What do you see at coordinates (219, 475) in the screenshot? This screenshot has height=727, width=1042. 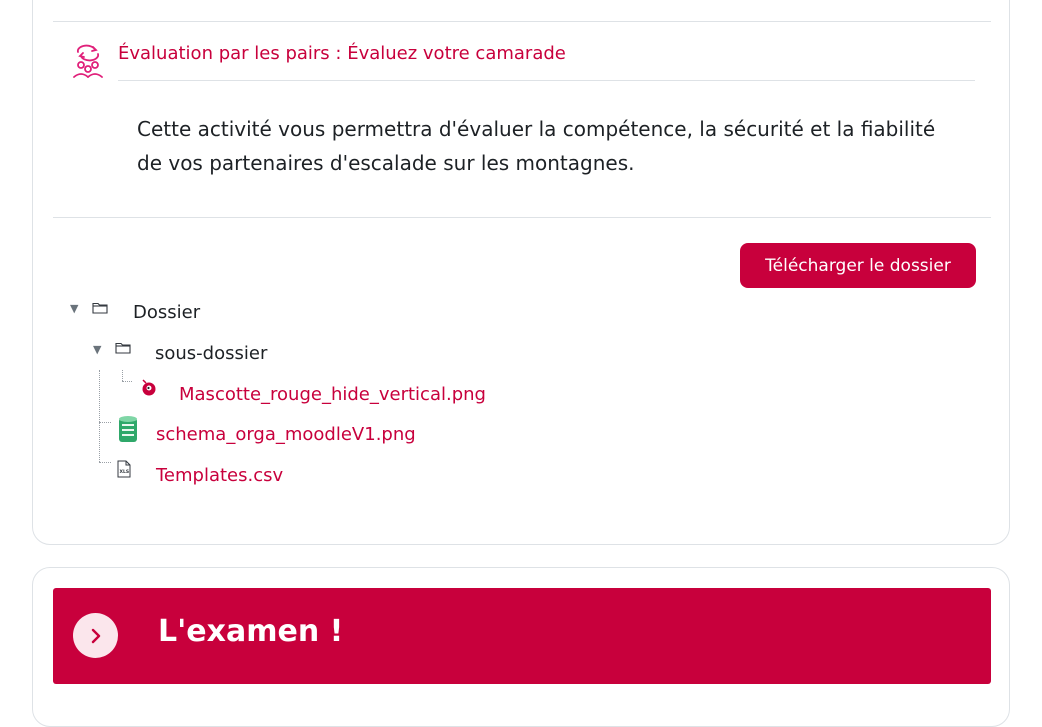 I see `file-link: Templates.csv` at bounding box center [219, 475].